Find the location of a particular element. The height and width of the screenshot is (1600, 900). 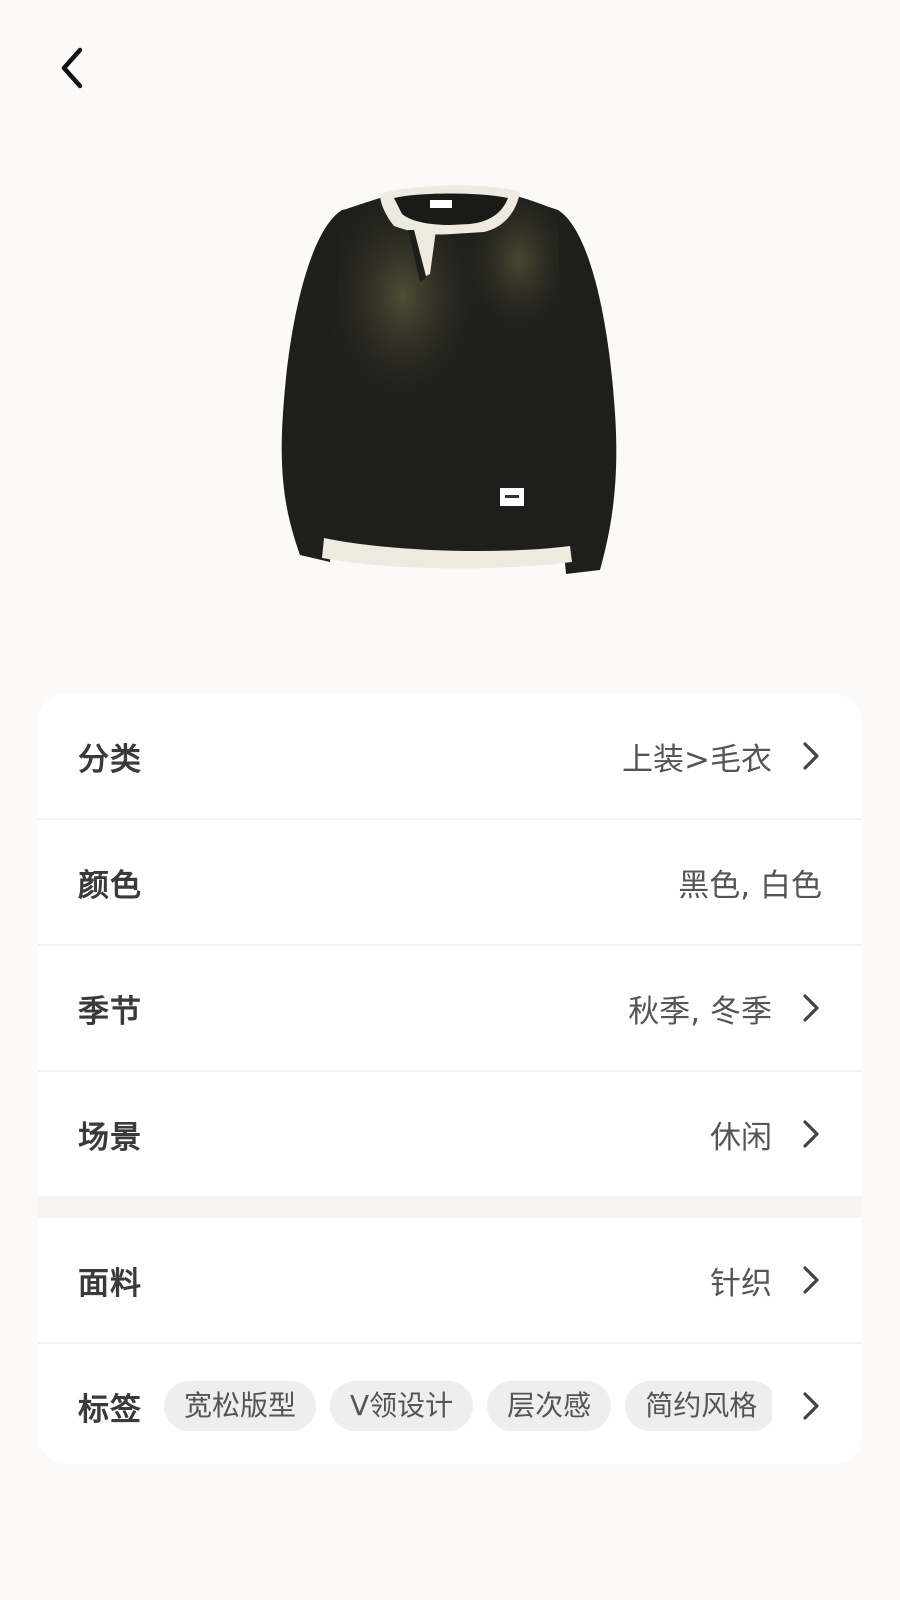

fabric-value: 针织 is located at coordinates (741, 1283).